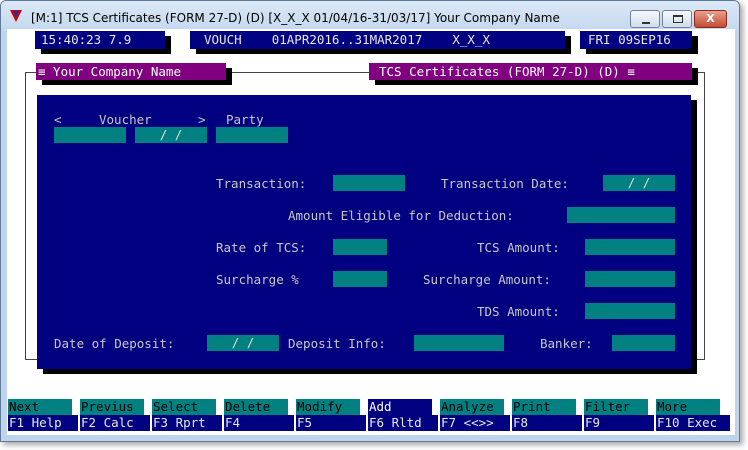  I want to click on tds-amount-field, so click(630, 311).